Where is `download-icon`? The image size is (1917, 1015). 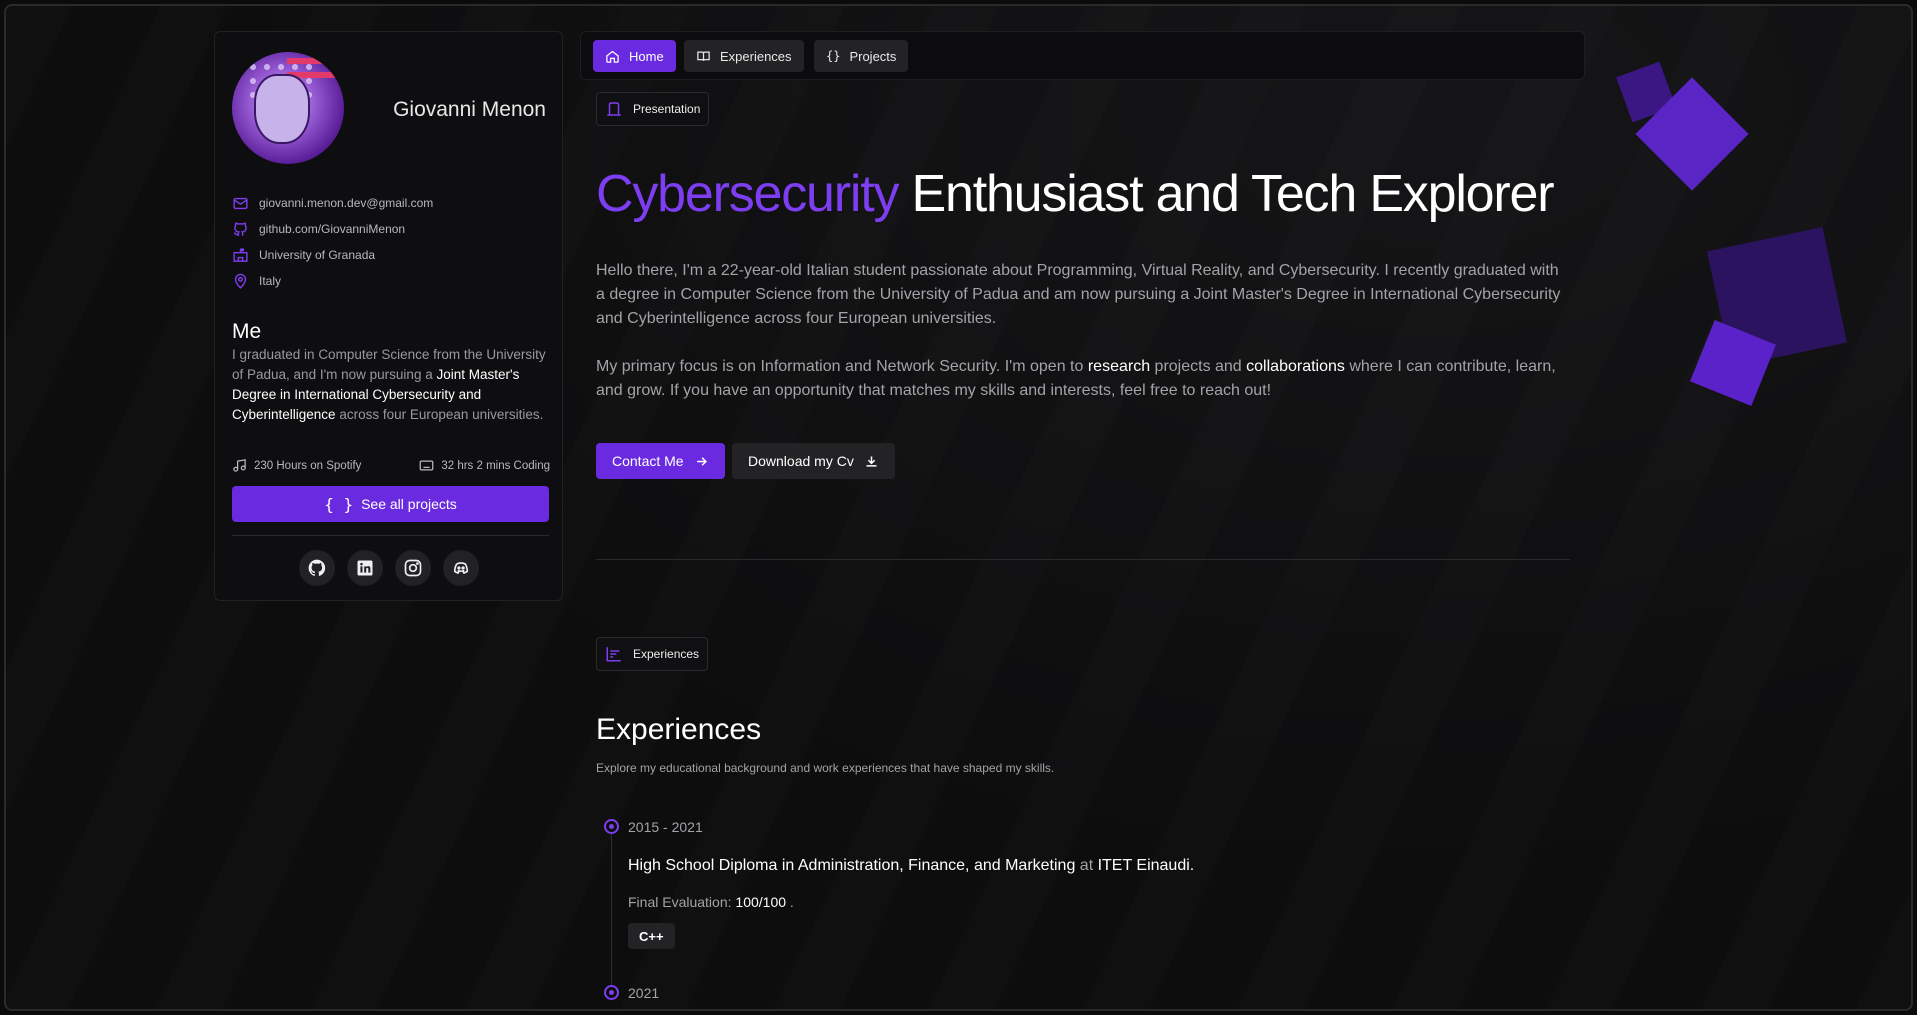 download-icon is located at coordinates (871, 461).